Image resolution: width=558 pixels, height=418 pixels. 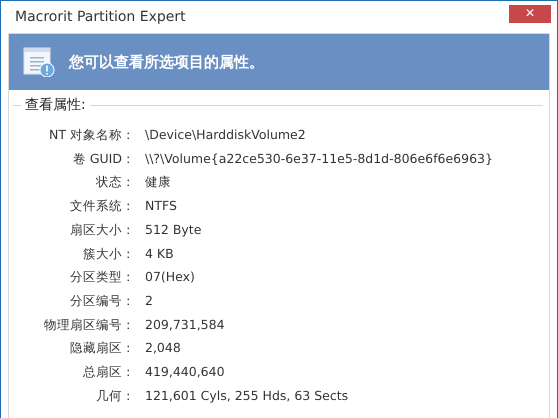 What do you see at coordinates (100, 17) in the screenshot?
I see `window-title: Macrorit Partition Expert` at bounding box center [100, 17].